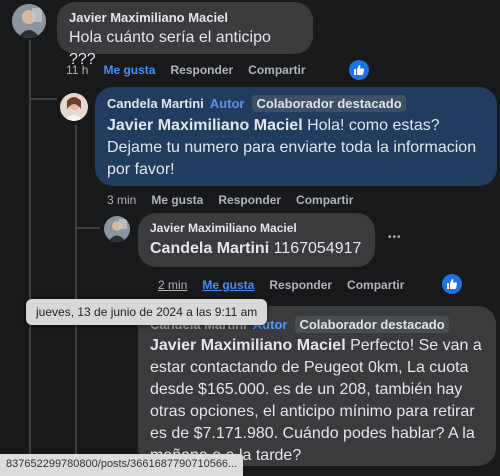 The image size is (500, 476). Describe the element at coordinates (155, 103) in the screenshot. I see `comment-author: Candela Martini` at that location.